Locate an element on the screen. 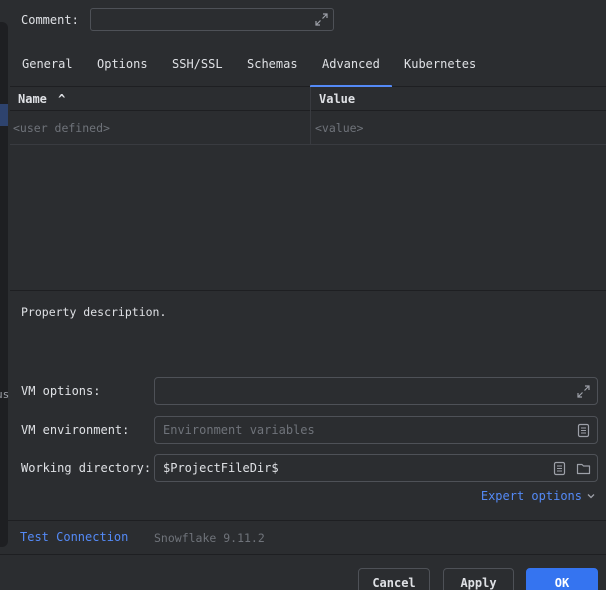 This screenshot has height=590, width=606. table-row: <user defined> <value> is located at coordinates (308, 128).